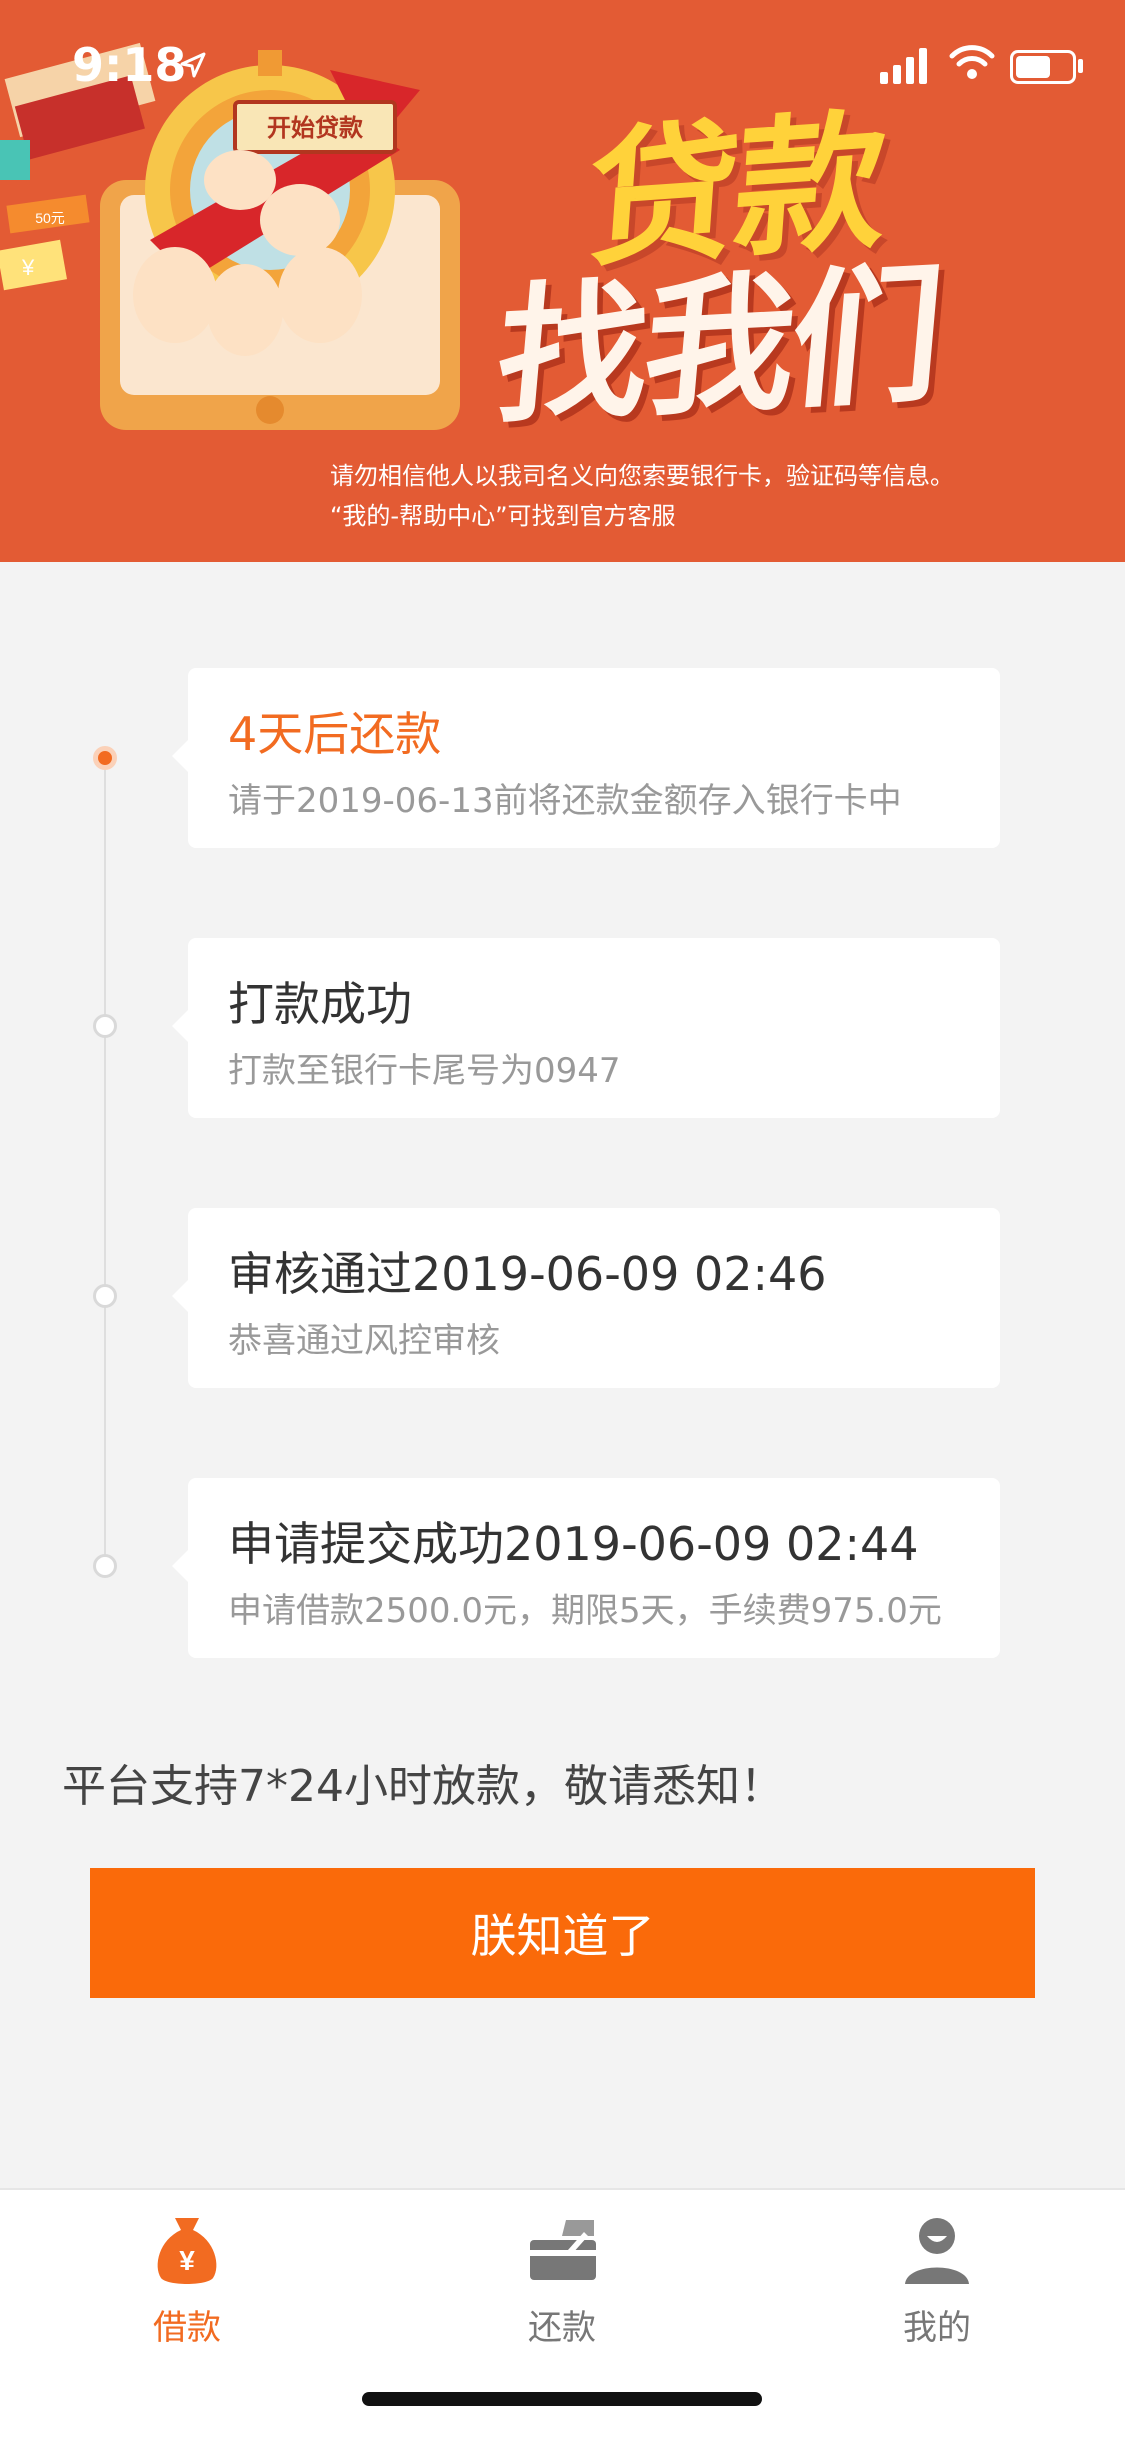 The image size is (1125, 2438). Describe the element at coordinates (562, 2399) in the screenshot. I see `home-indicator` at that location.